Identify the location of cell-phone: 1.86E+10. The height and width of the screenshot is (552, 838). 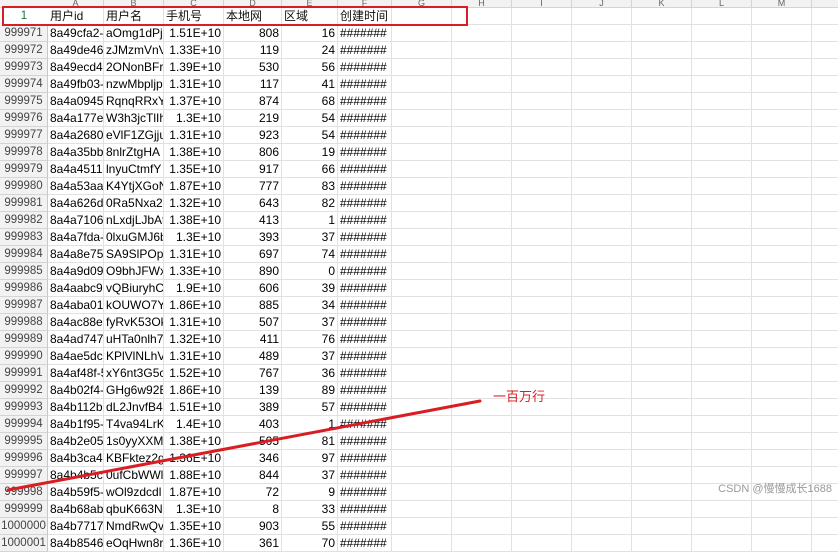
(194, 305).